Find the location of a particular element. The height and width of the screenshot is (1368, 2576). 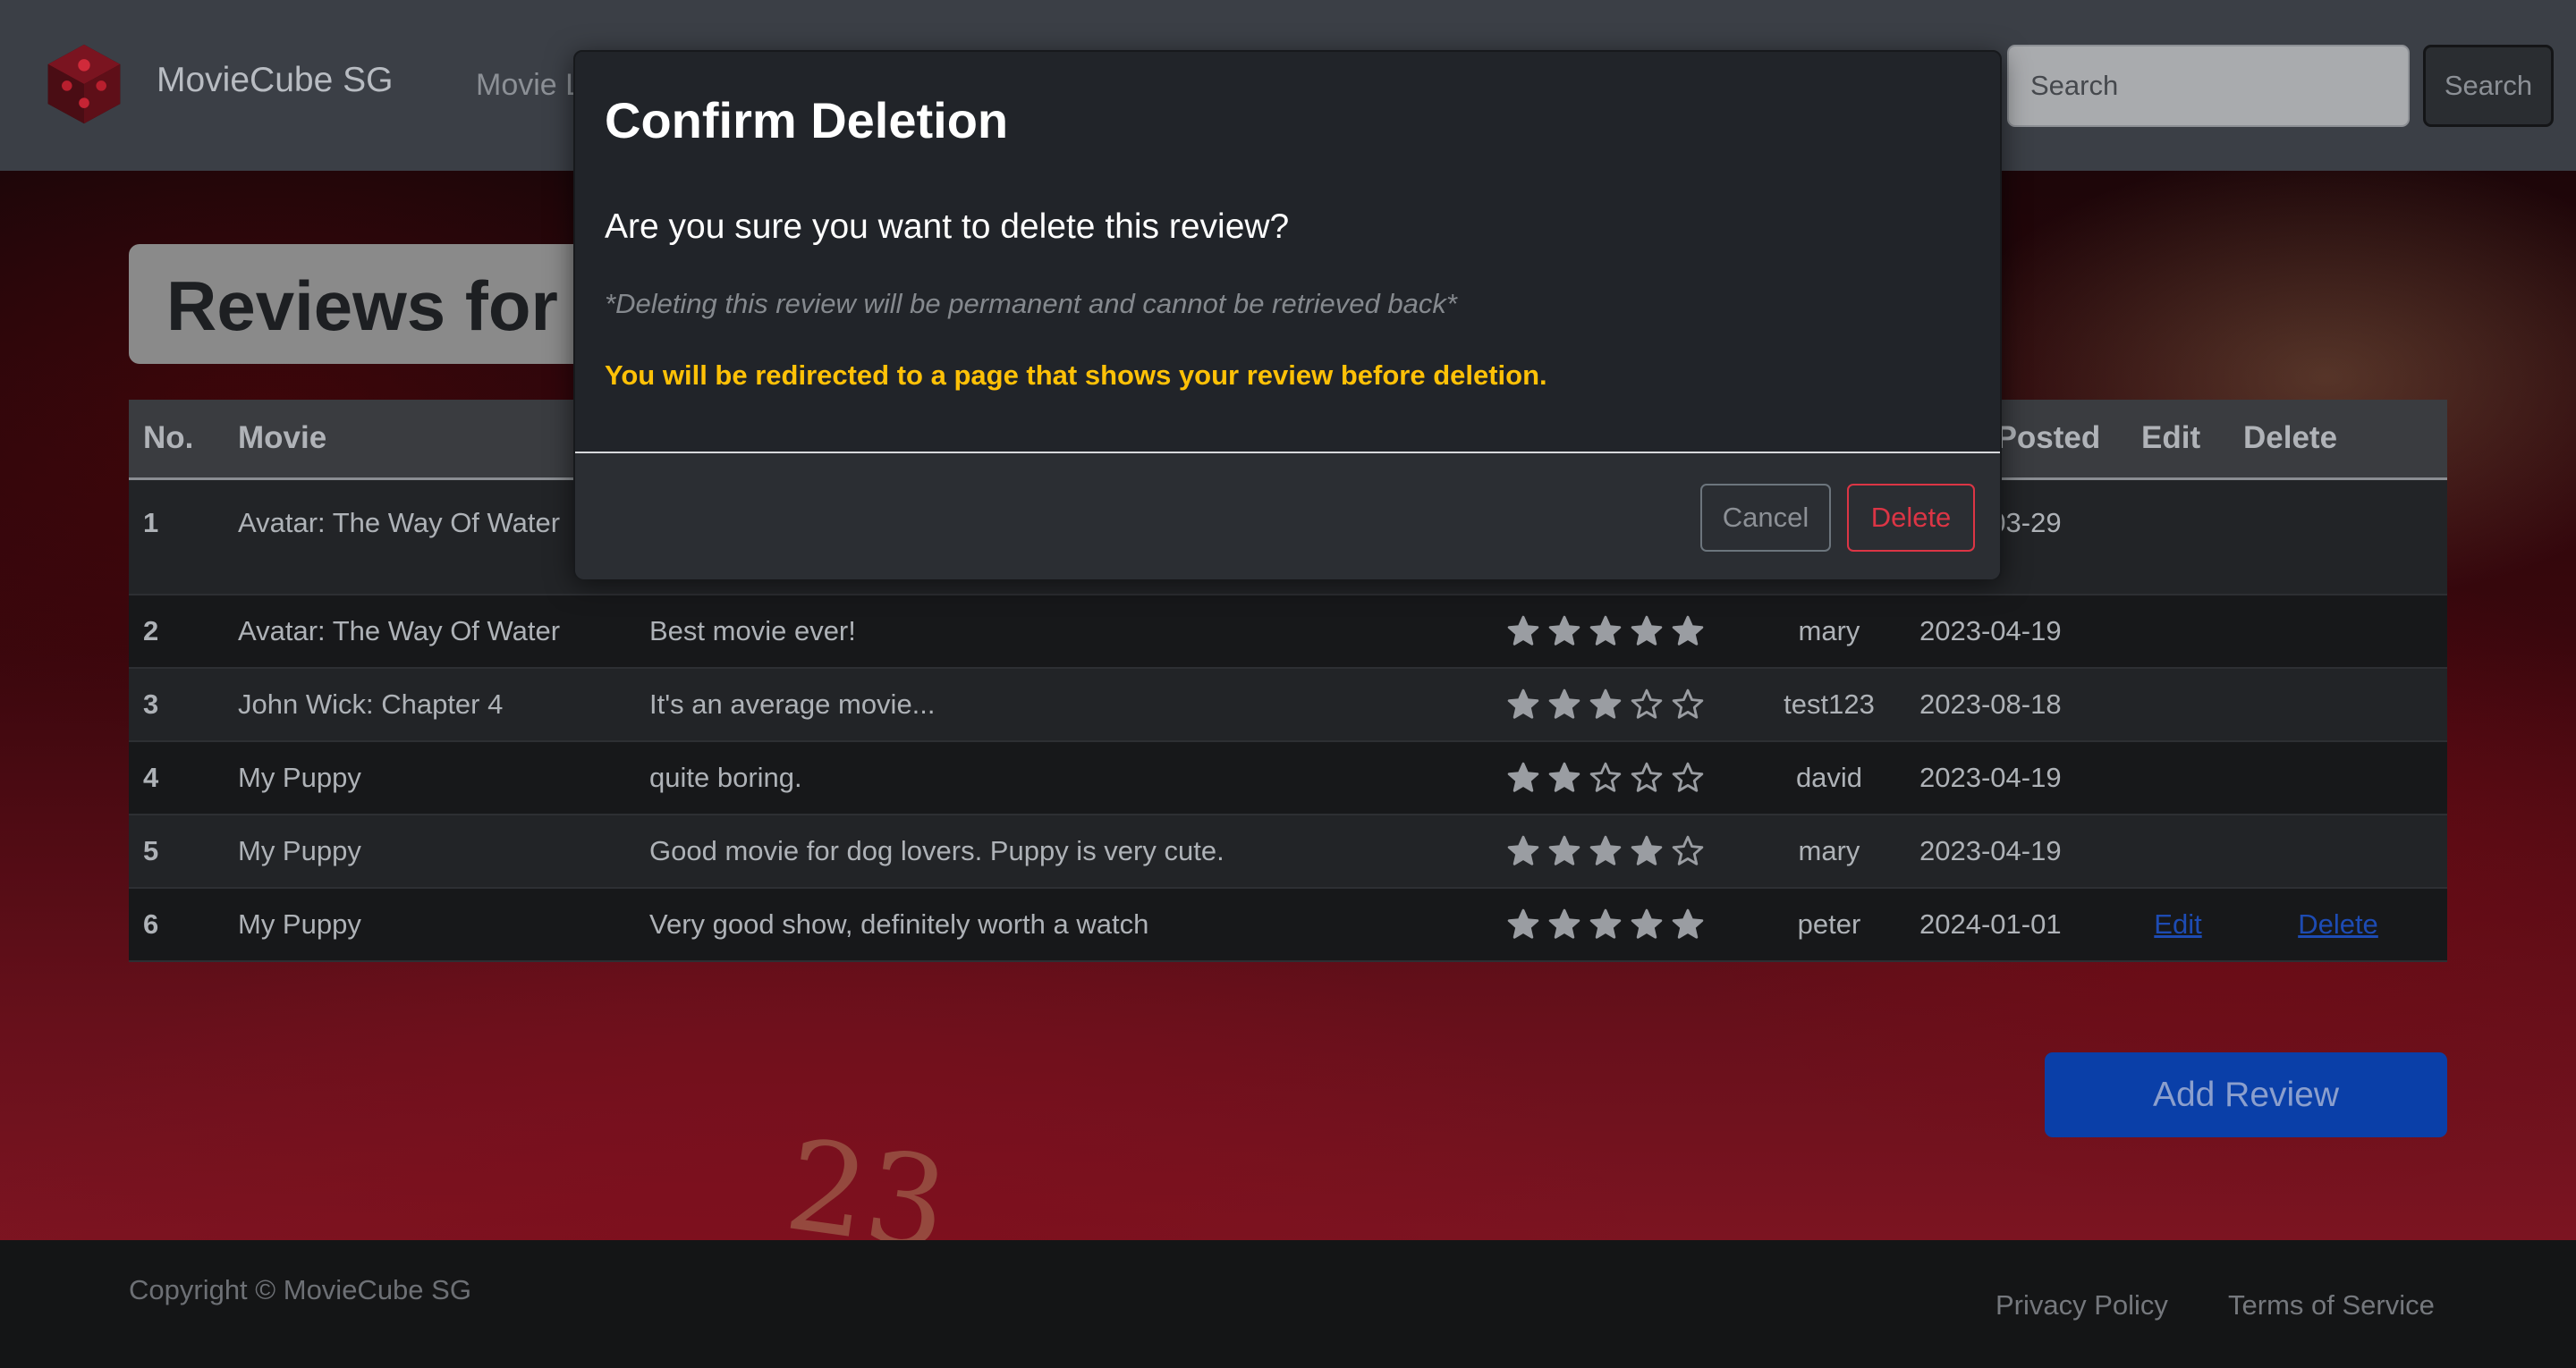

moviecube-logo-icon is located at coordinates (84, 84).